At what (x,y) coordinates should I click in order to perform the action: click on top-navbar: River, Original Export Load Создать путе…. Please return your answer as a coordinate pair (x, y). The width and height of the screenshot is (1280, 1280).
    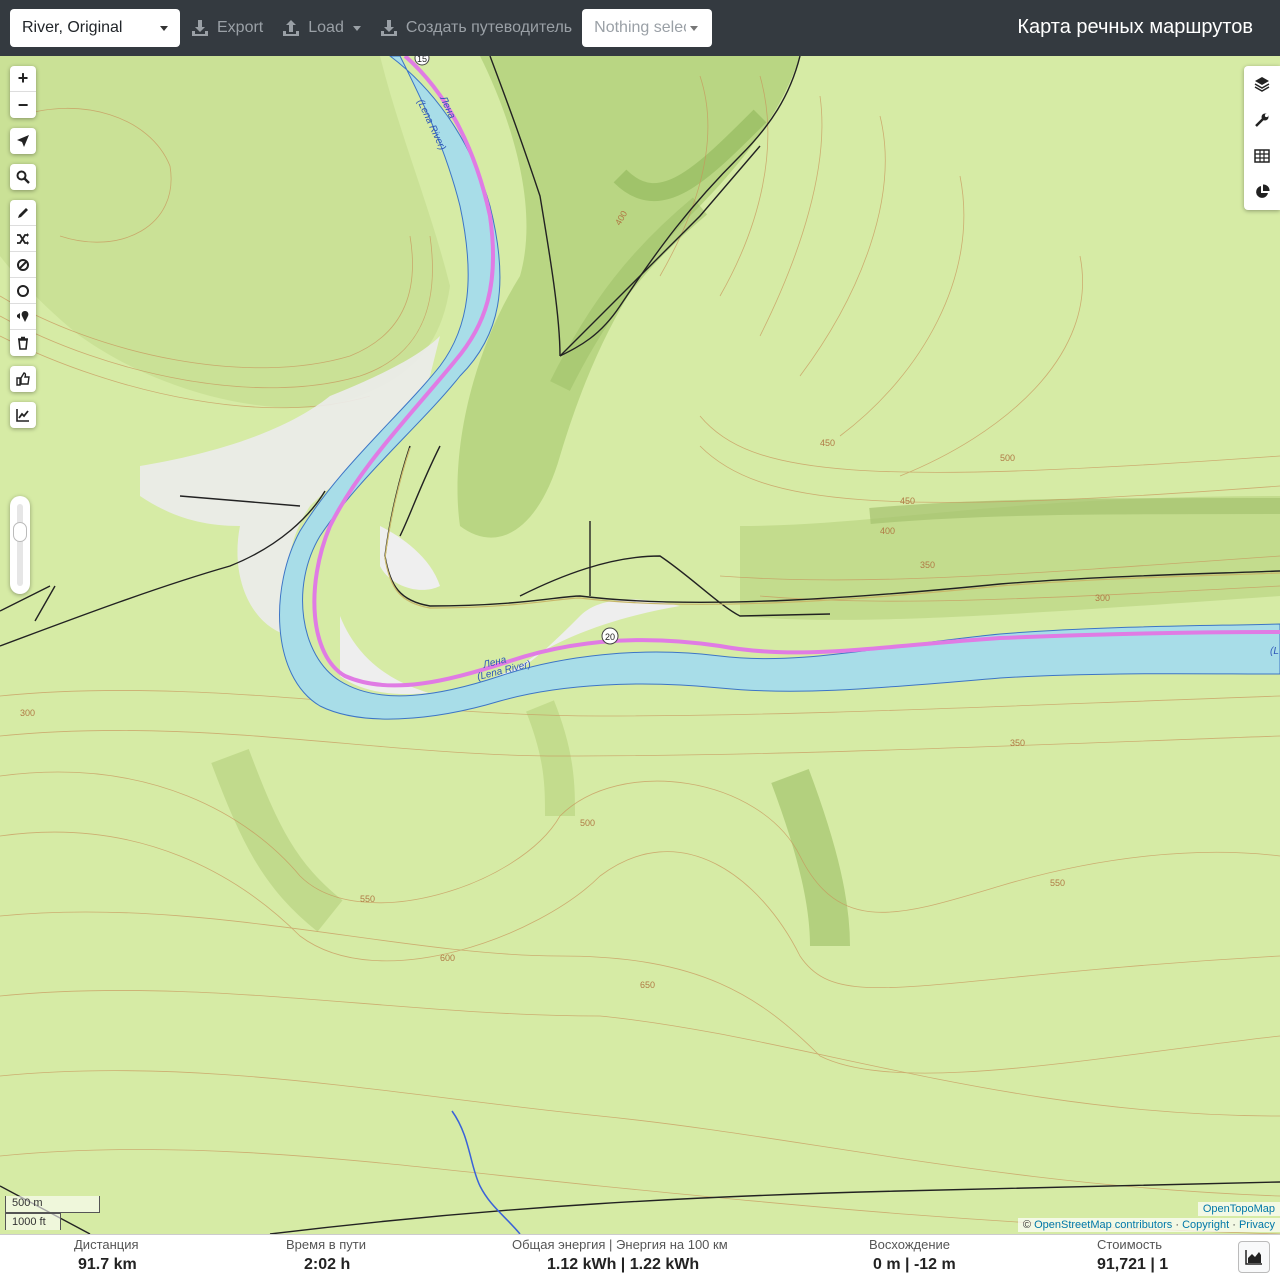
    Looking at the image, I should click on (640, 28).